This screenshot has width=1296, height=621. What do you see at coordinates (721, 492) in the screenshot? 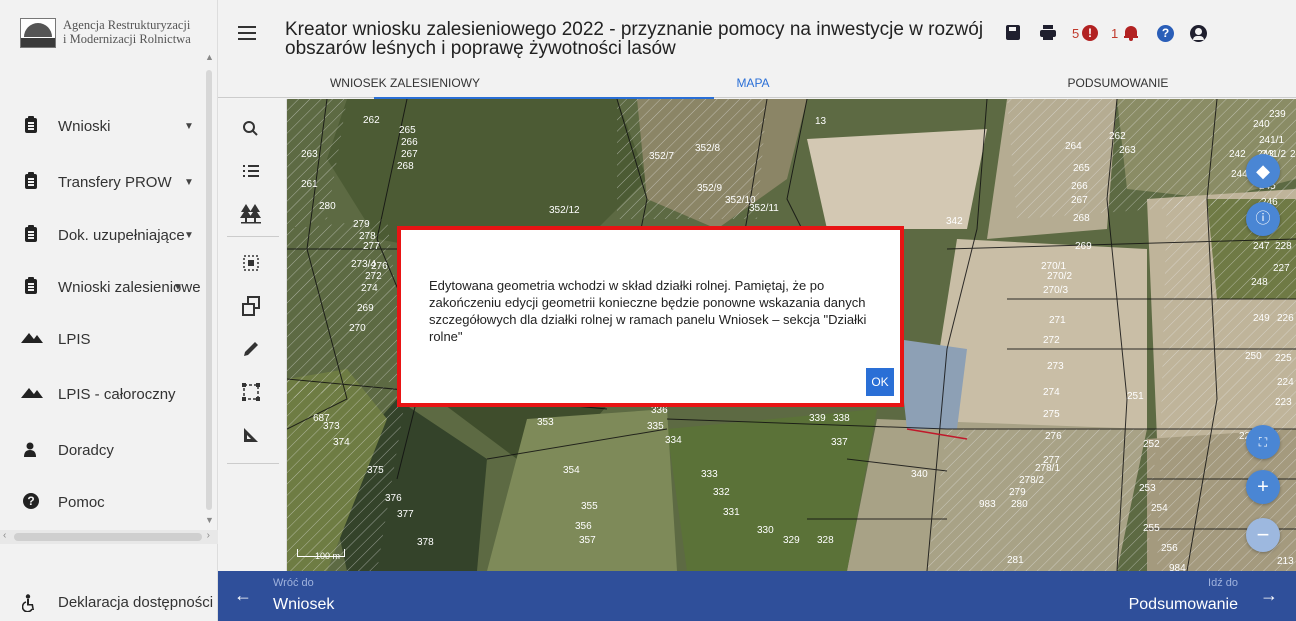
I see `parcel-label: 332` at bounding box center [721, 492].